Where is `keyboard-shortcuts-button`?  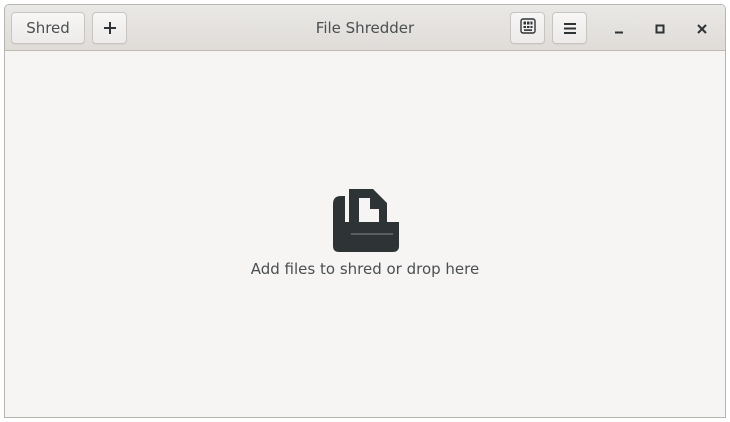 keyboard-shortcuts-button is located at coordinates (527, 28).